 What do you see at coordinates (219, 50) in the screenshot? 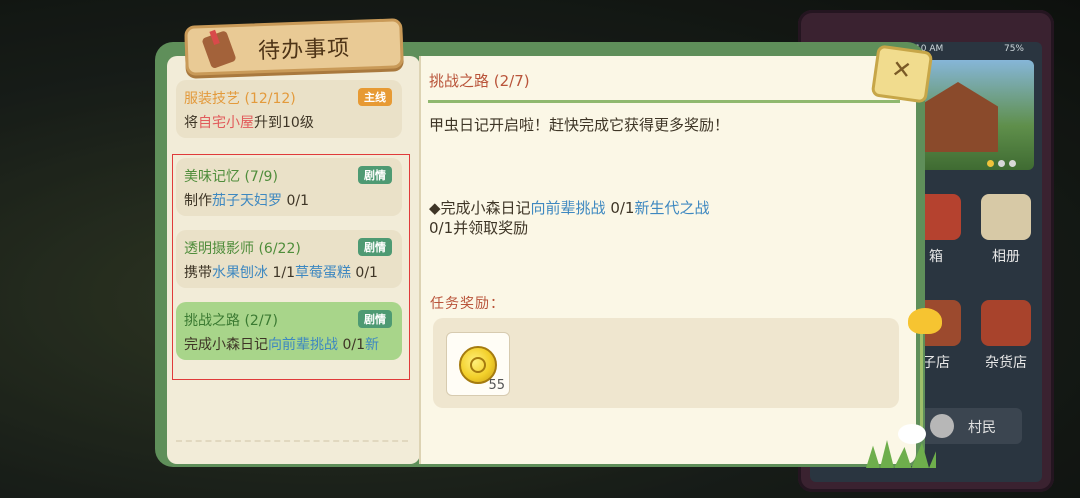
I see `notebook-icon` at bounding box center [219, 50].